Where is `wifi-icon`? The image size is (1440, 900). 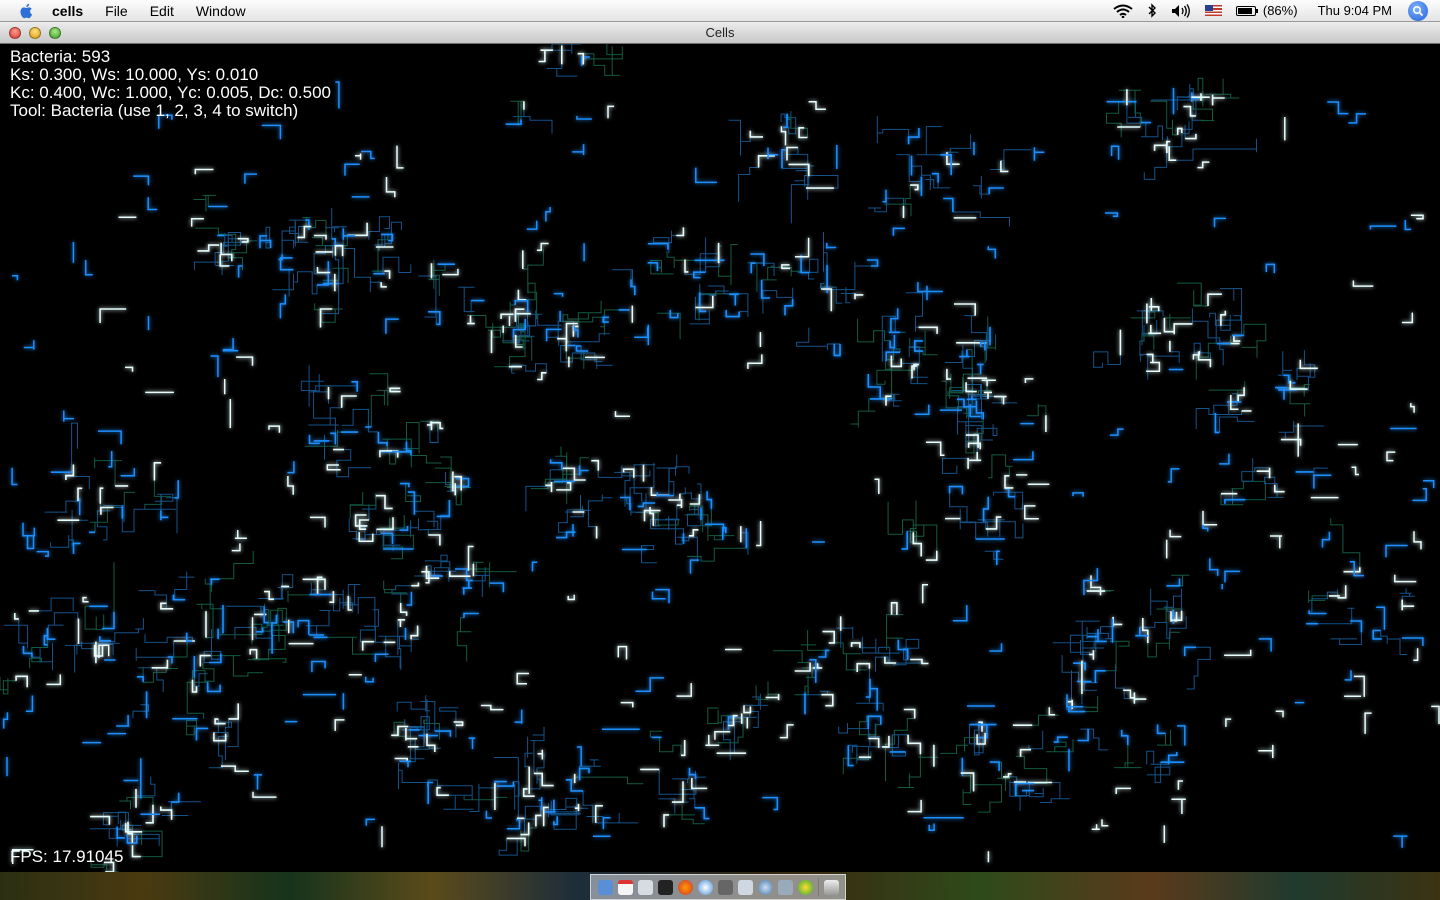
wifi-icon is located at coordinates (1123, 11).